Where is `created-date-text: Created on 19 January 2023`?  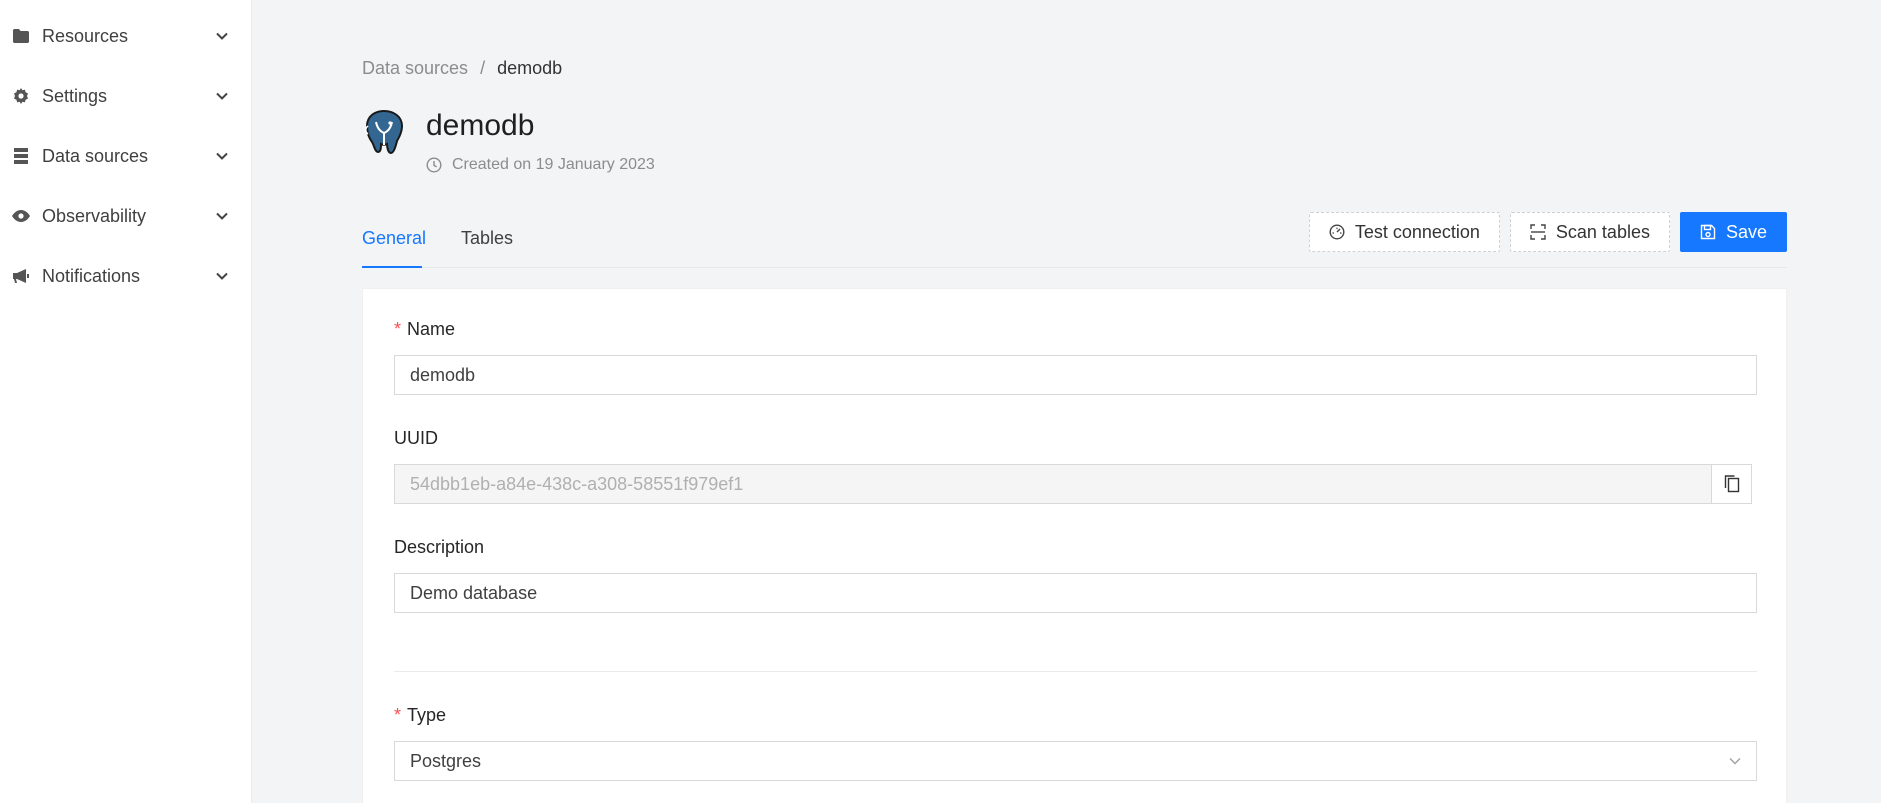 created-date-text: Created on 19 January 2023 is located at coordinates (553, 164).